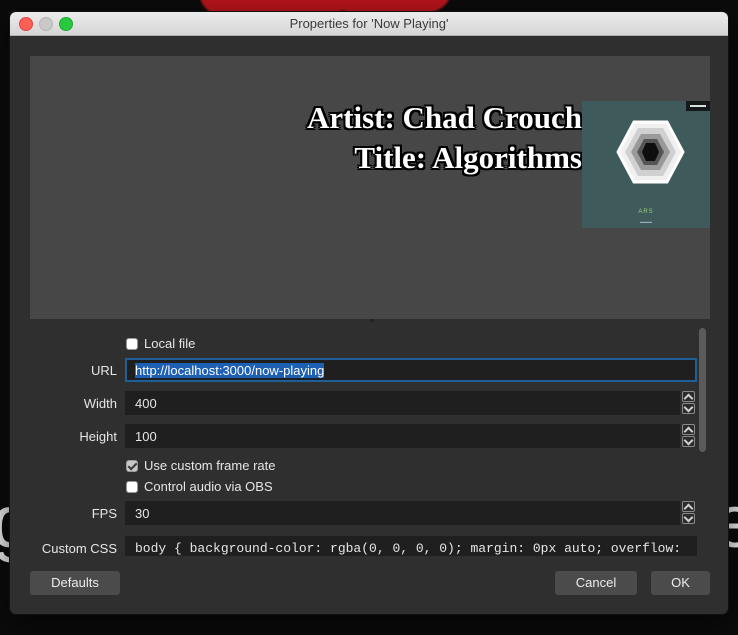  Describe the element at coordinates (372, 320) in the screenshot. I see `preview-splitter-handle` at that location.